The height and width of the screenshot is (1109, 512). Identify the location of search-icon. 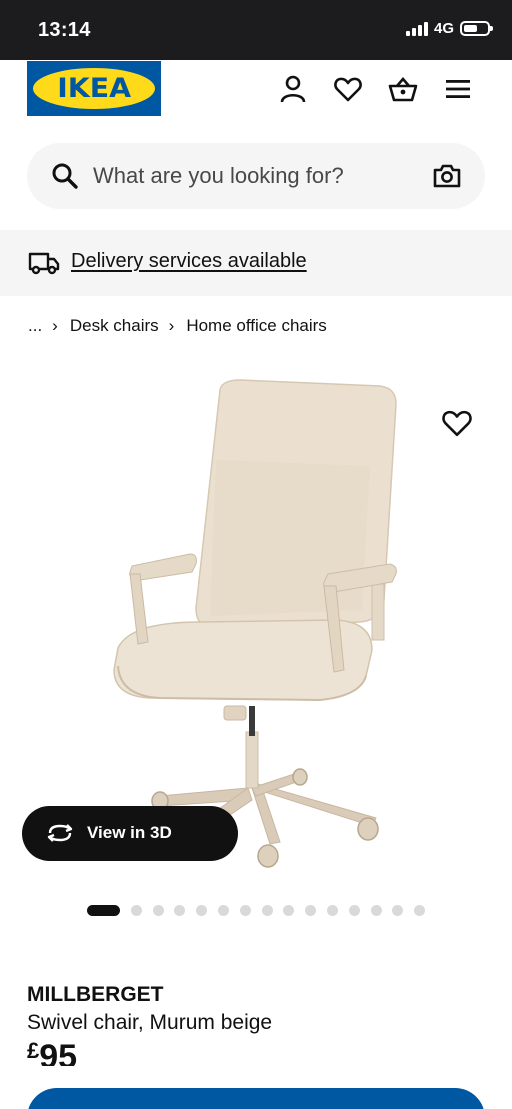
(65, 176).